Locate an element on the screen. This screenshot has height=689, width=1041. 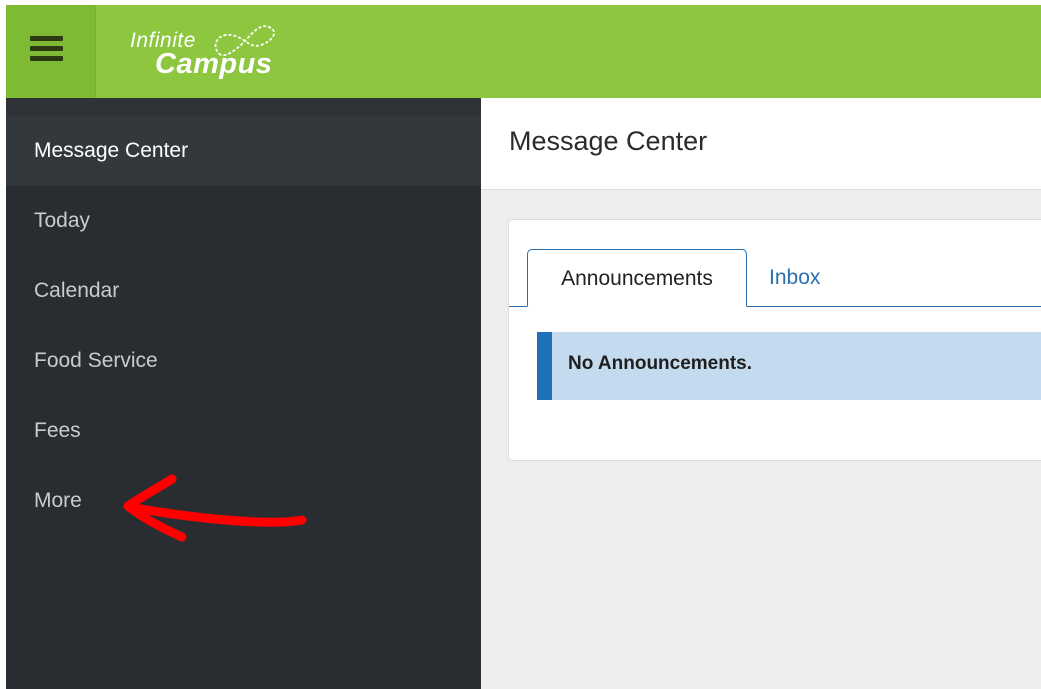
infinity-swirl-icon is located at coordinates (244, 41).